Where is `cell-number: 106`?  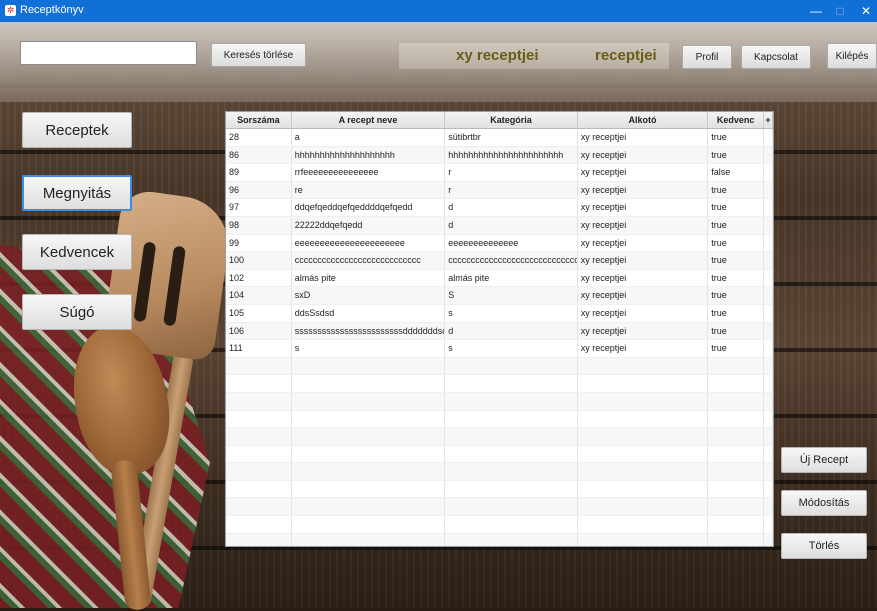
cell-number: 106 is located at coordinates (259, 331).